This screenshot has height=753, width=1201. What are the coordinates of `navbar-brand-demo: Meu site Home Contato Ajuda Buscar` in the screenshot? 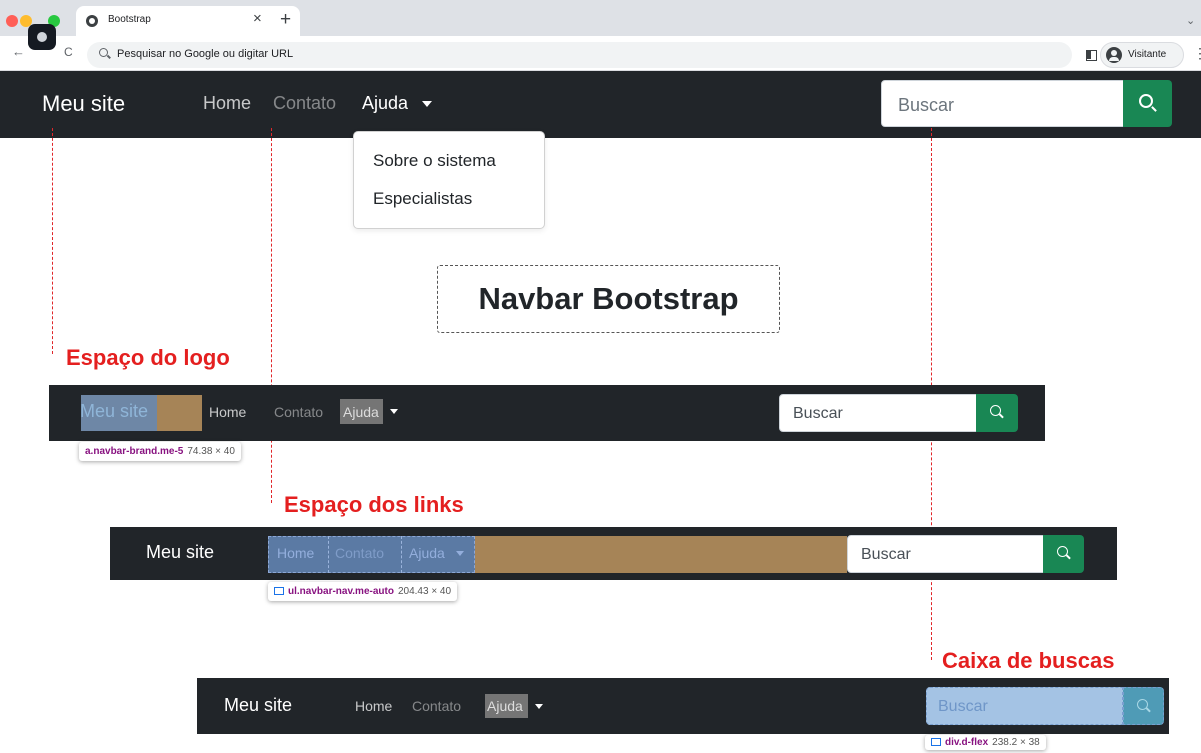 It's located at (547, 413).